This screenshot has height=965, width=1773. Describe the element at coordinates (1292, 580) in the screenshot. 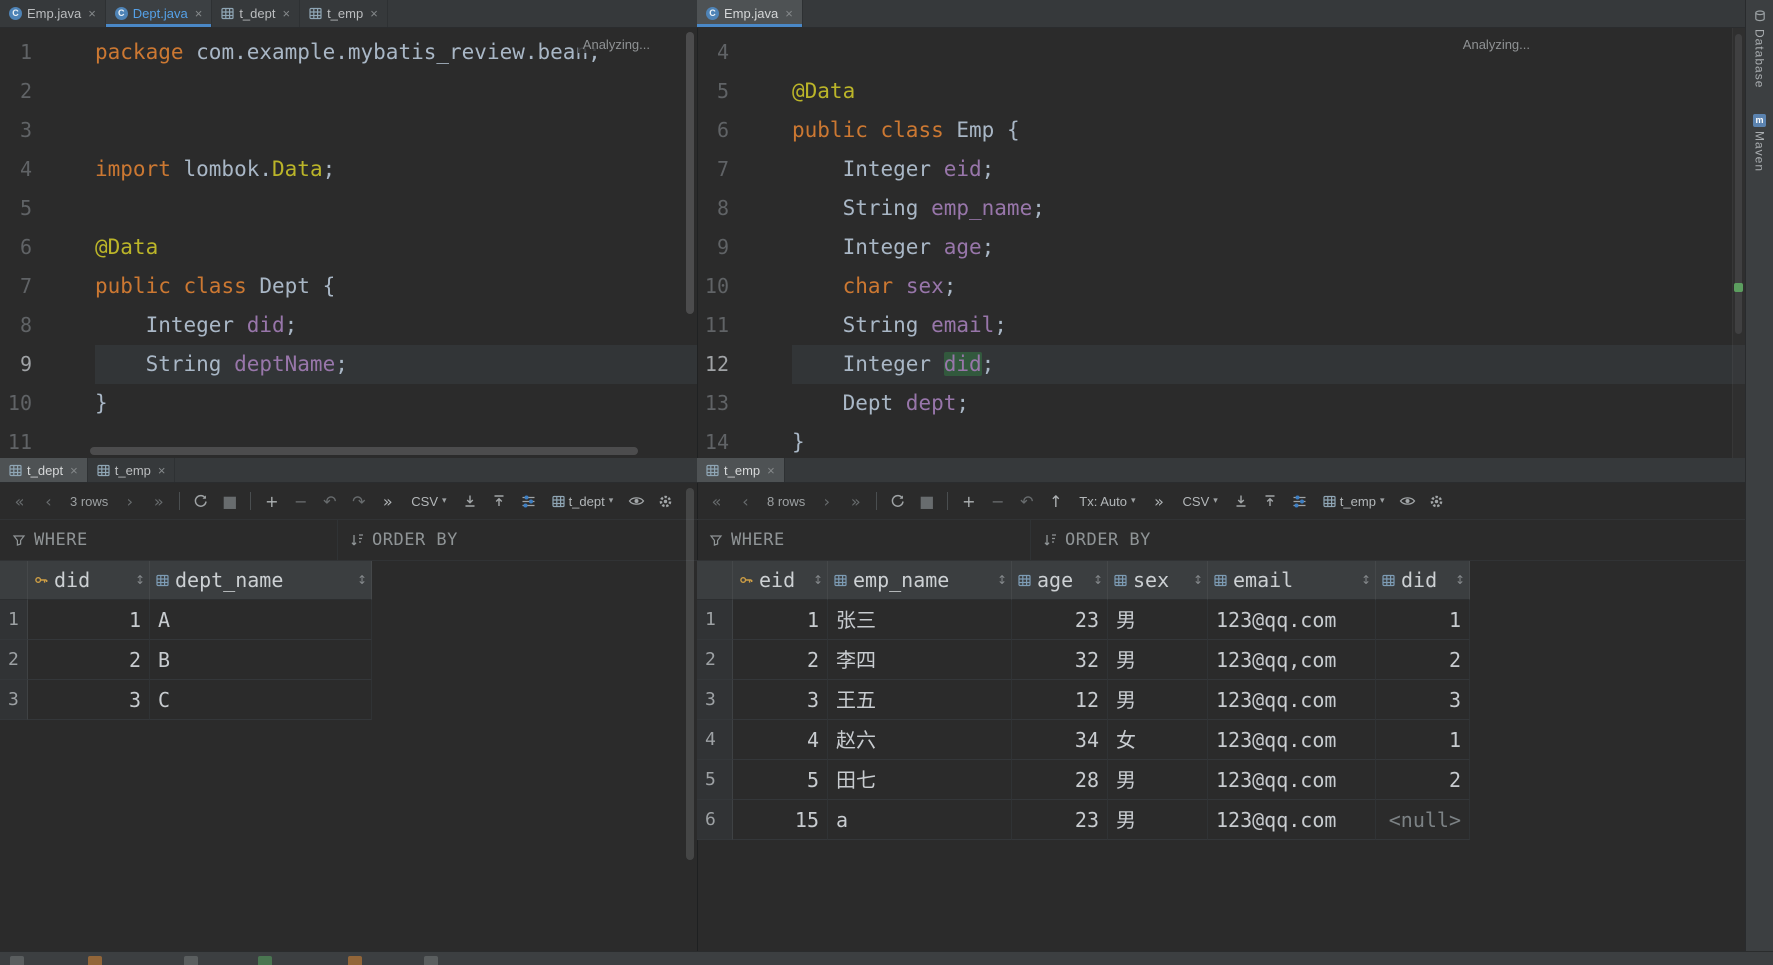

I see `column-header-email: email ↕` at that location.